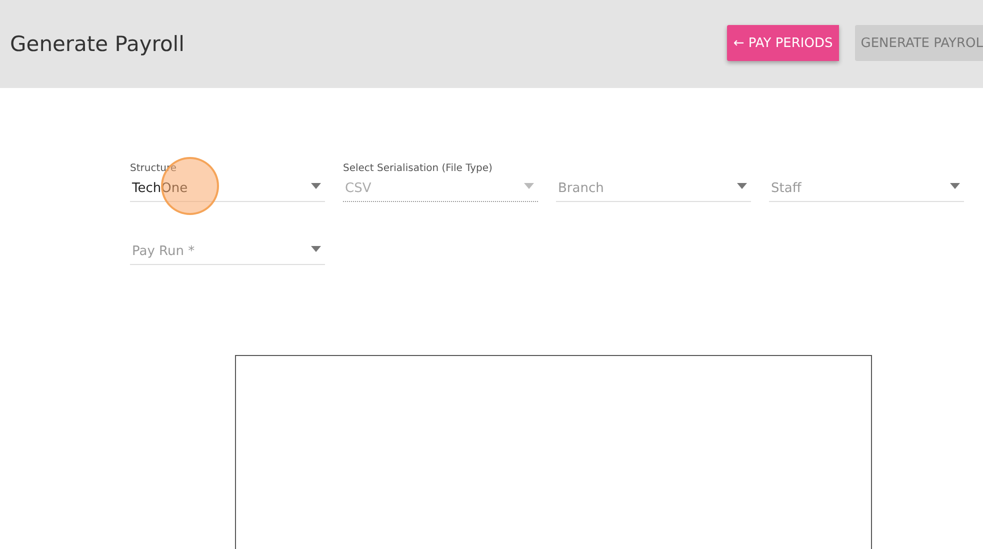  I want to click on field-label: Select Serialisation (File Type), so click(417, 168).